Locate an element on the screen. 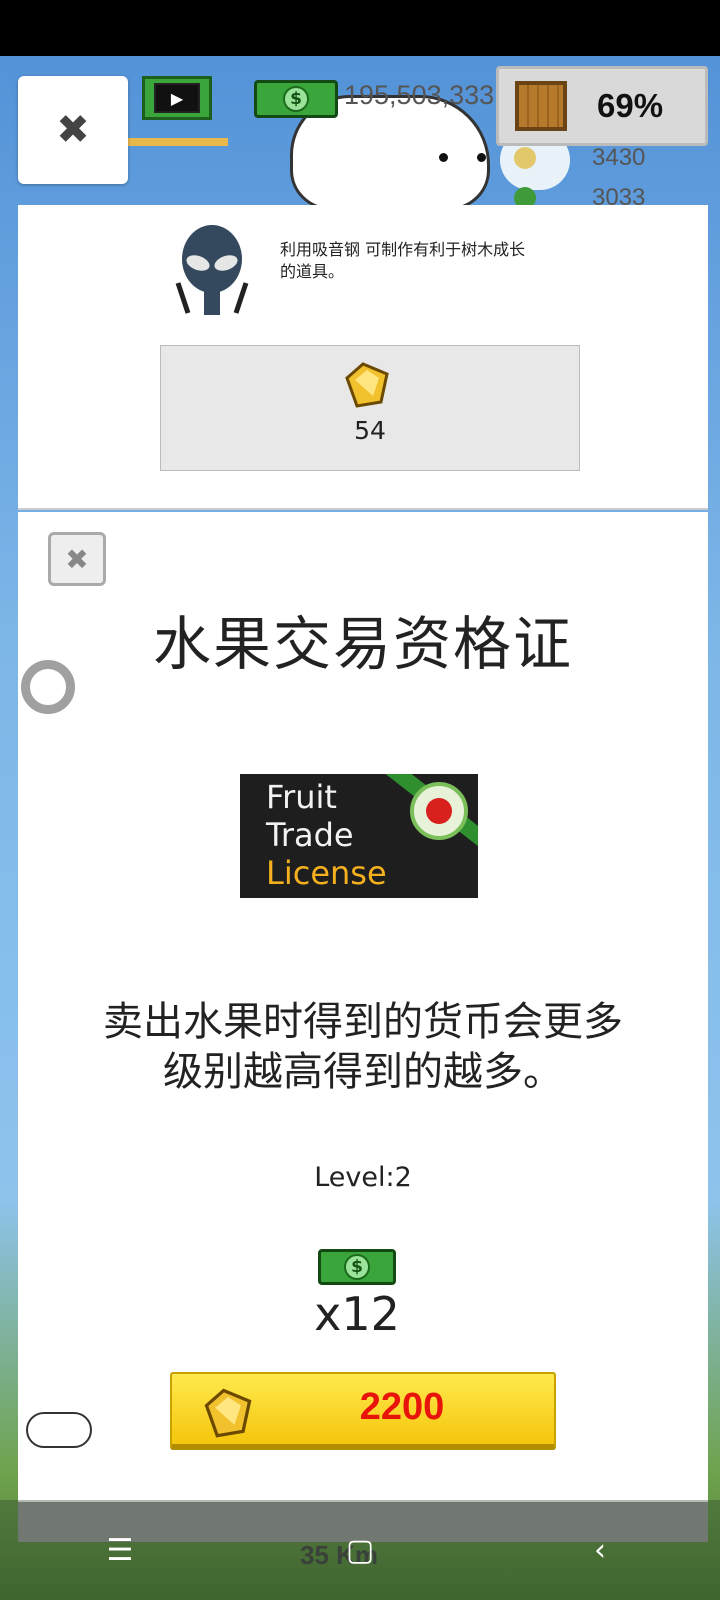  badge-text-fruit: Fruit is located at coordinates (301, 797).